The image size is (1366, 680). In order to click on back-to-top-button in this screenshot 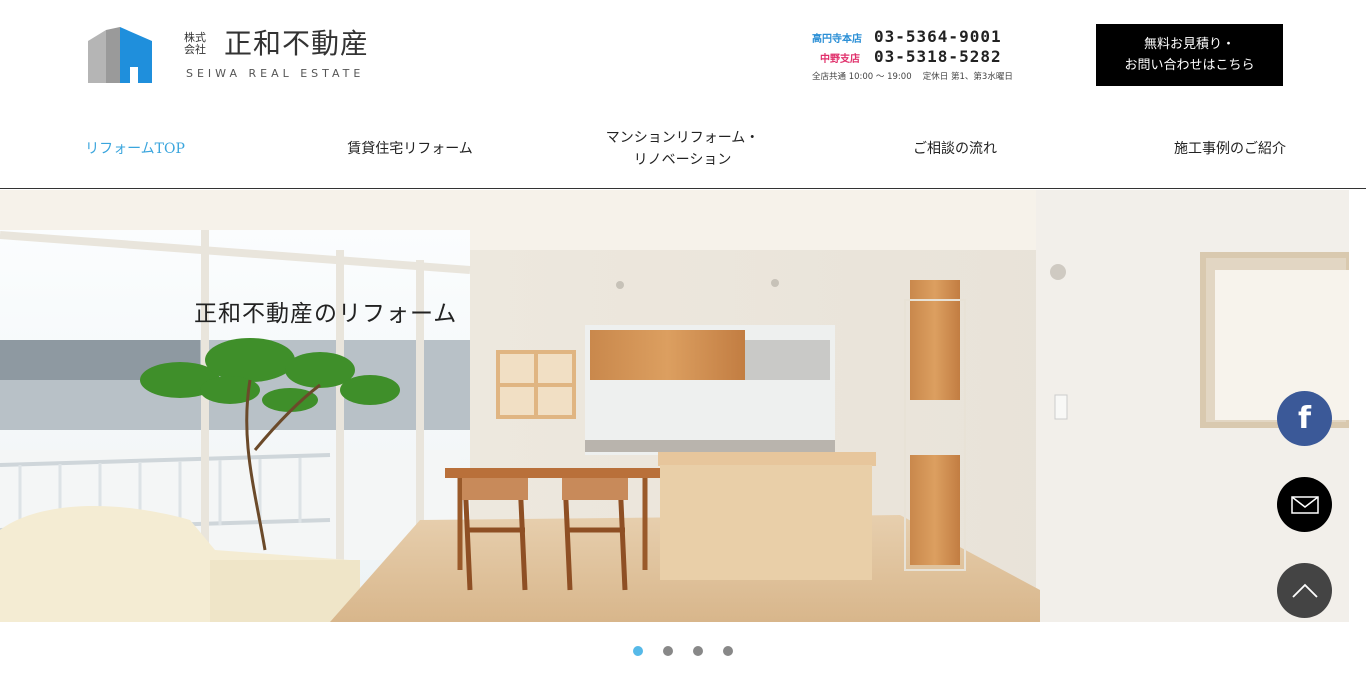, I will do `click(1304, 590)`.